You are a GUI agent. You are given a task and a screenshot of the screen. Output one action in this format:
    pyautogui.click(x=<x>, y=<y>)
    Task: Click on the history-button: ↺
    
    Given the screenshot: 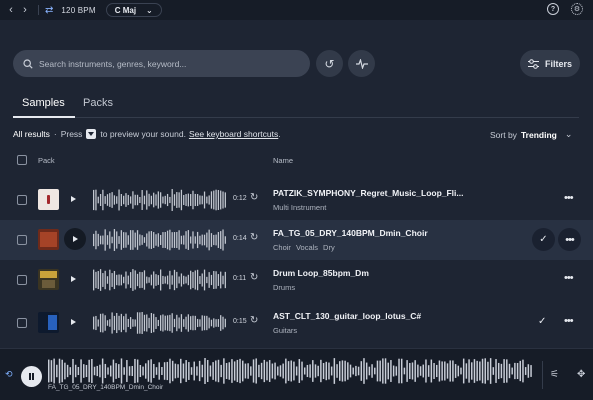 What is the action you would take?
    pyautogui.click(x=329, y=63)
    